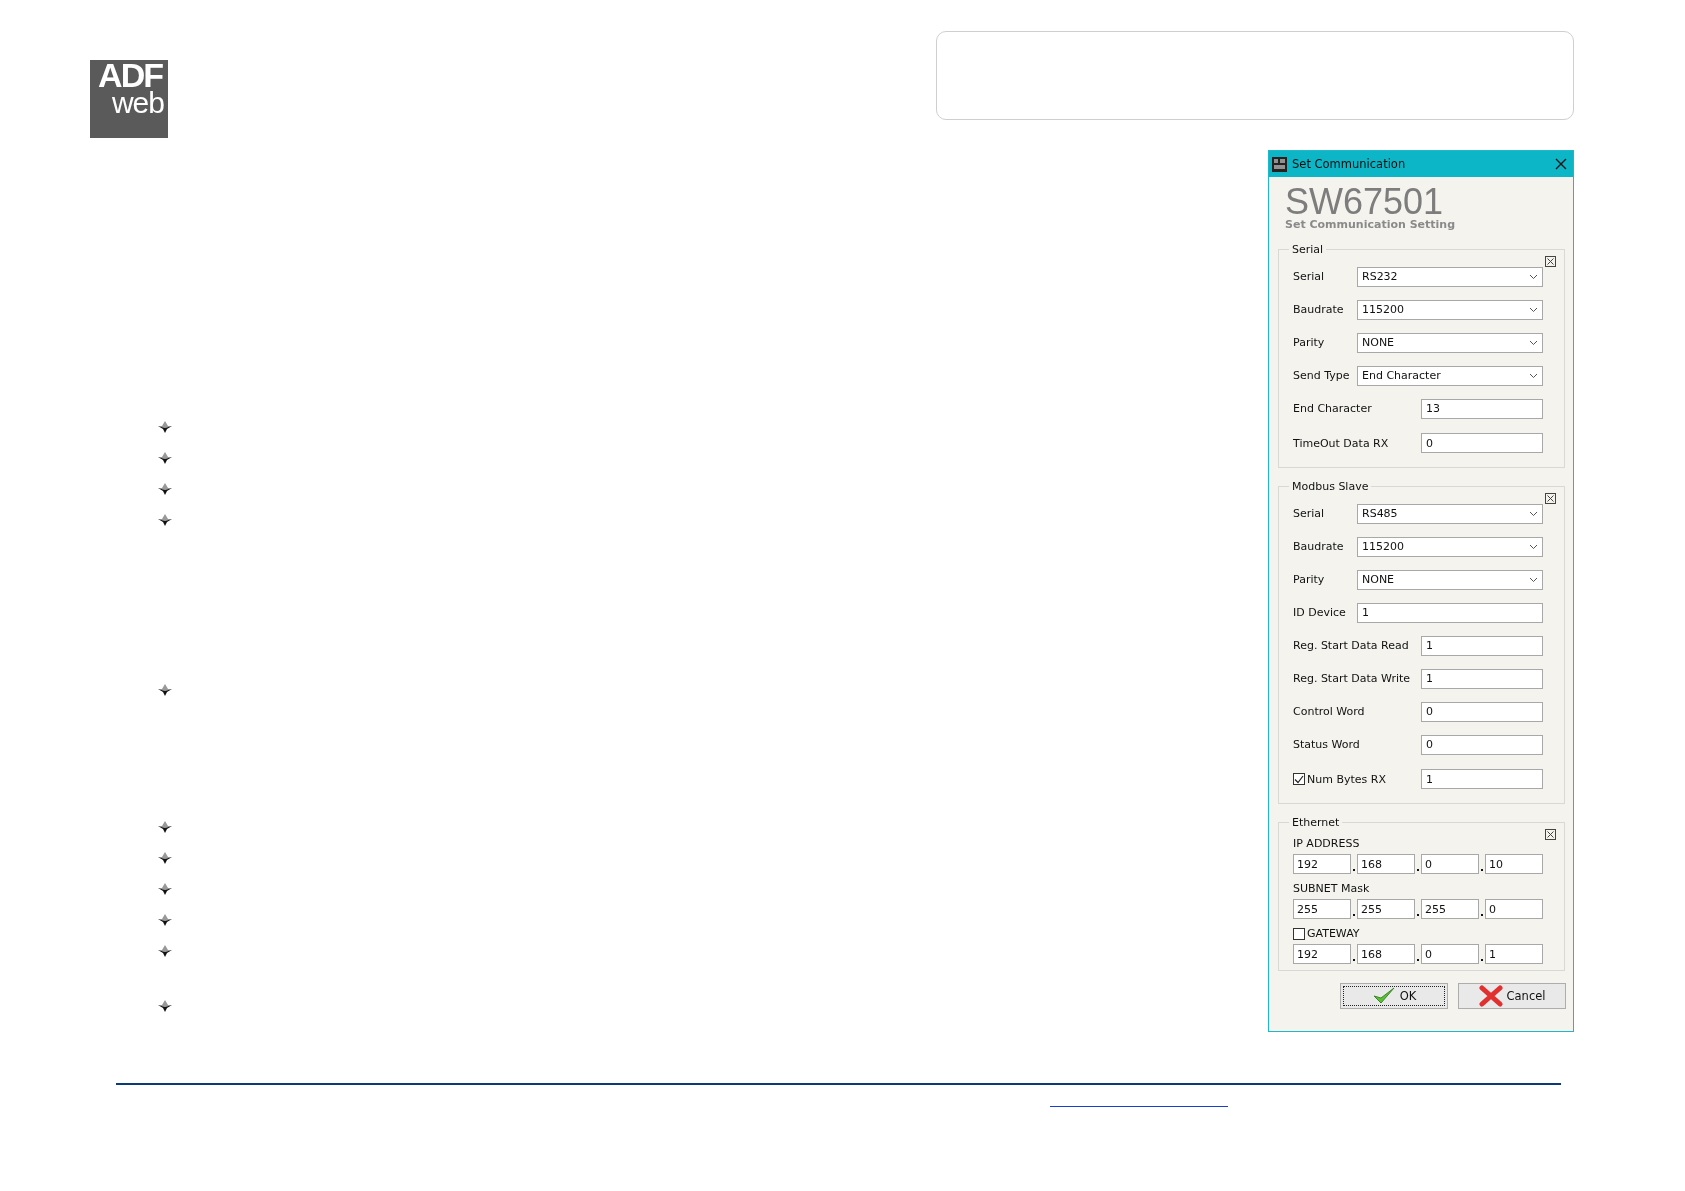 The image size is (1685, 1191). What do you see at coordinates (1380, 276) in the screenshot?
I see `dropdown-value: RS232` at bounding box center [1380, 276].